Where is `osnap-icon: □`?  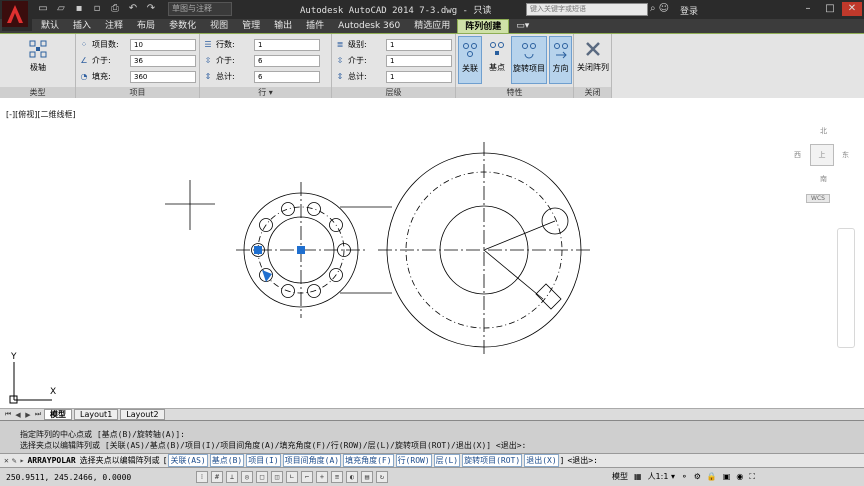
osnap-icon: □ is located at coordinates (262, 477).